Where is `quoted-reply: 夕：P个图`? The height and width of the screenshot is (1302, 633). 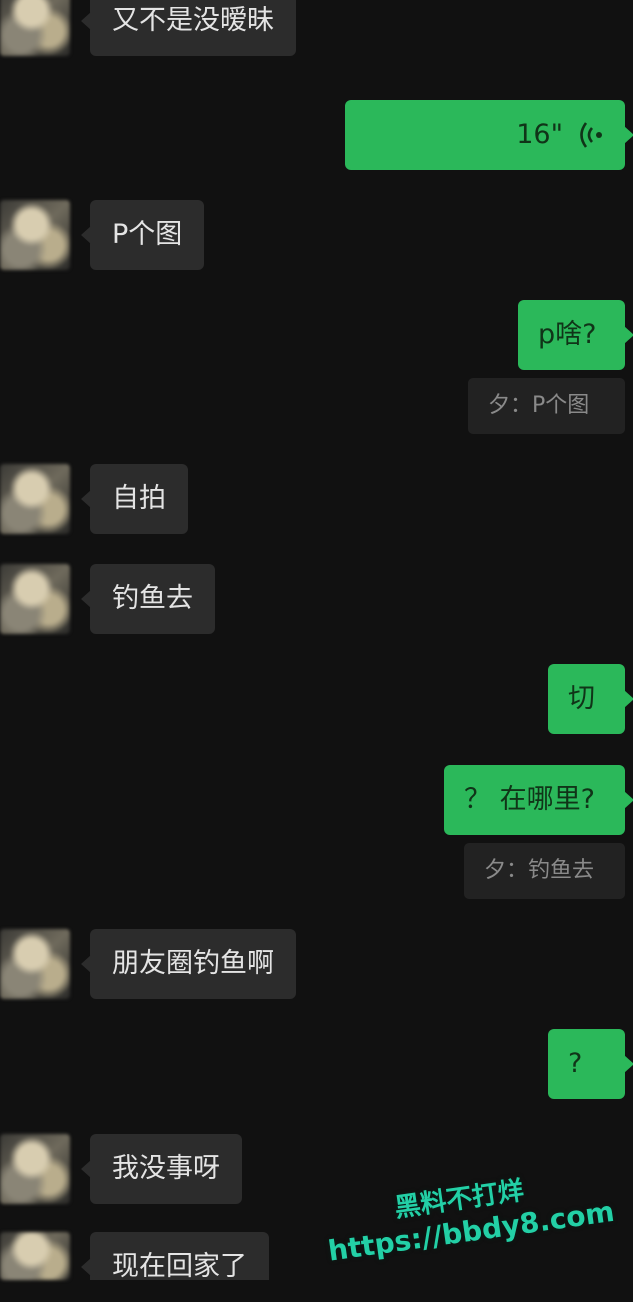
quoted-reply: 夕：P个图 is located at coordinates (546, 406).